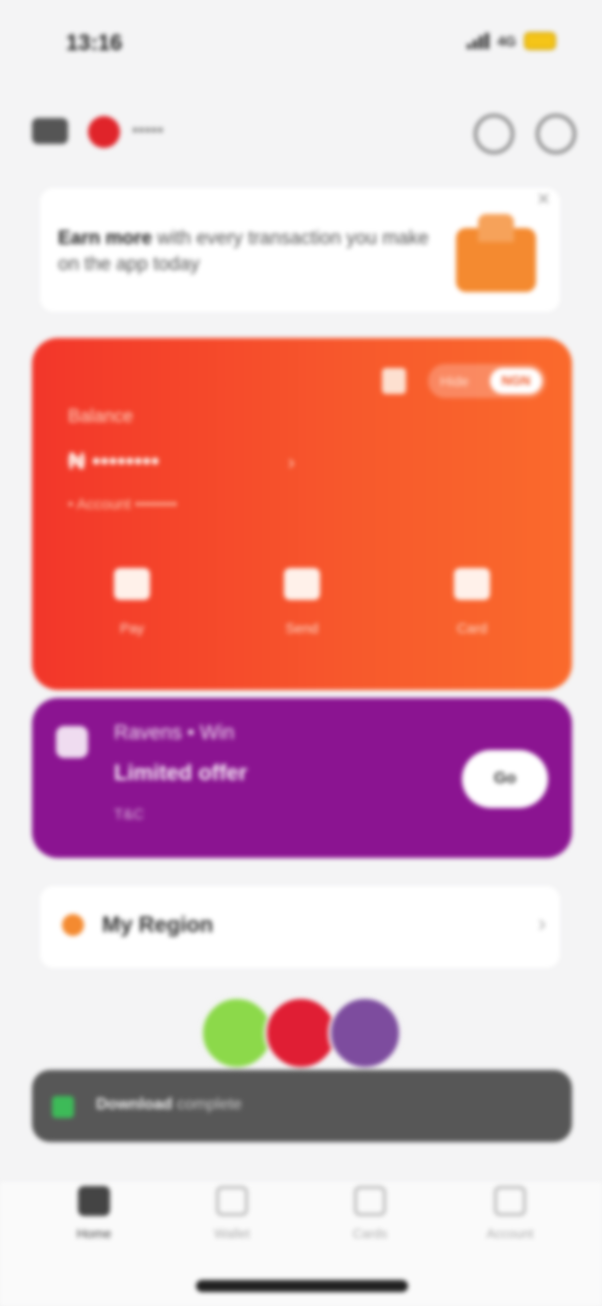 The height and width of the screenshot is (1306, 602). What do you see at coordinates (301, 45) in the screenshot?
I see `status-bar: 13:16 4G` at bounding box center [301, 45].